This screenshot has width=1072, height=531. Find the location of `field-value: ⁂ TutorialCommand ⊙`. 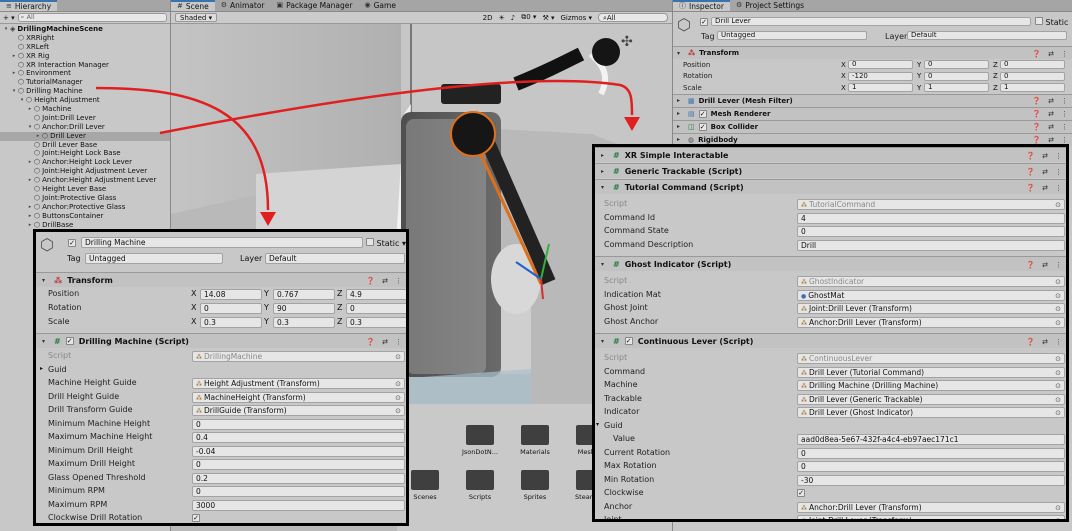

field-value: ⁂ TutorialCommand ⊙ is located at coordinates (931, 204).